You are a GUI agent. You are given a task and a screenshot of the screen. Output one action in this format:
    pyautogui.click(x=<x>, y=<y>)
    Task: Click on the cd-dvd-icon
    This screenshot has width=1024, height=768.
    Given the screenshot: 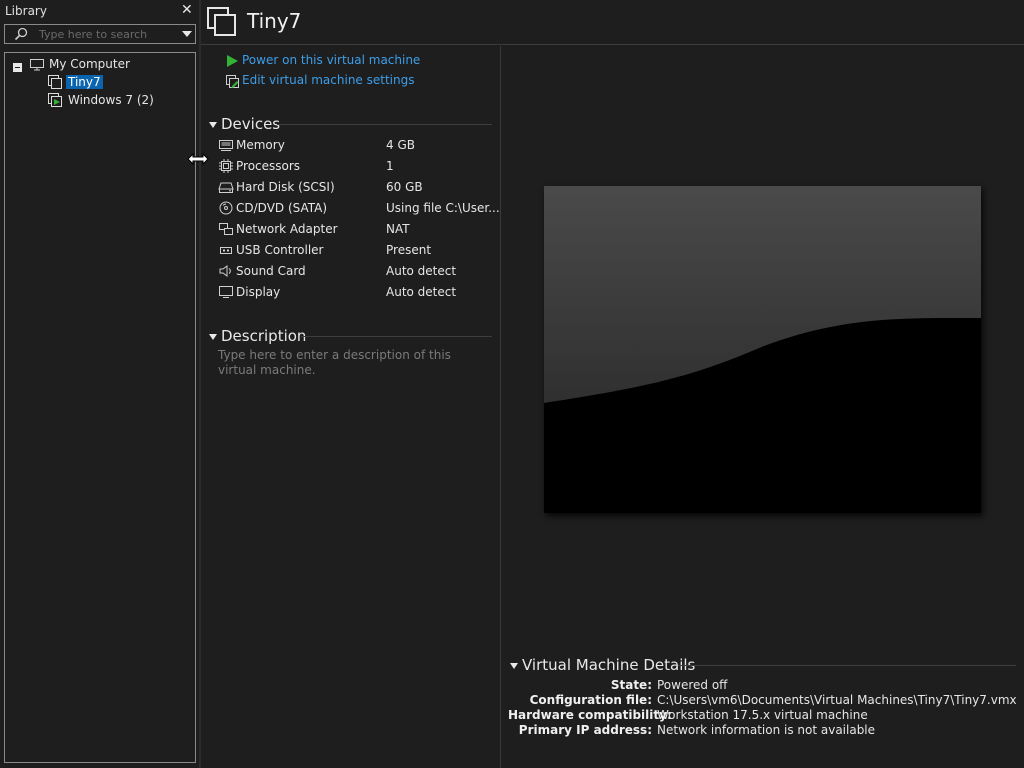 What is the action you would take?
    pyautogui.click(x=226, y=209)
    